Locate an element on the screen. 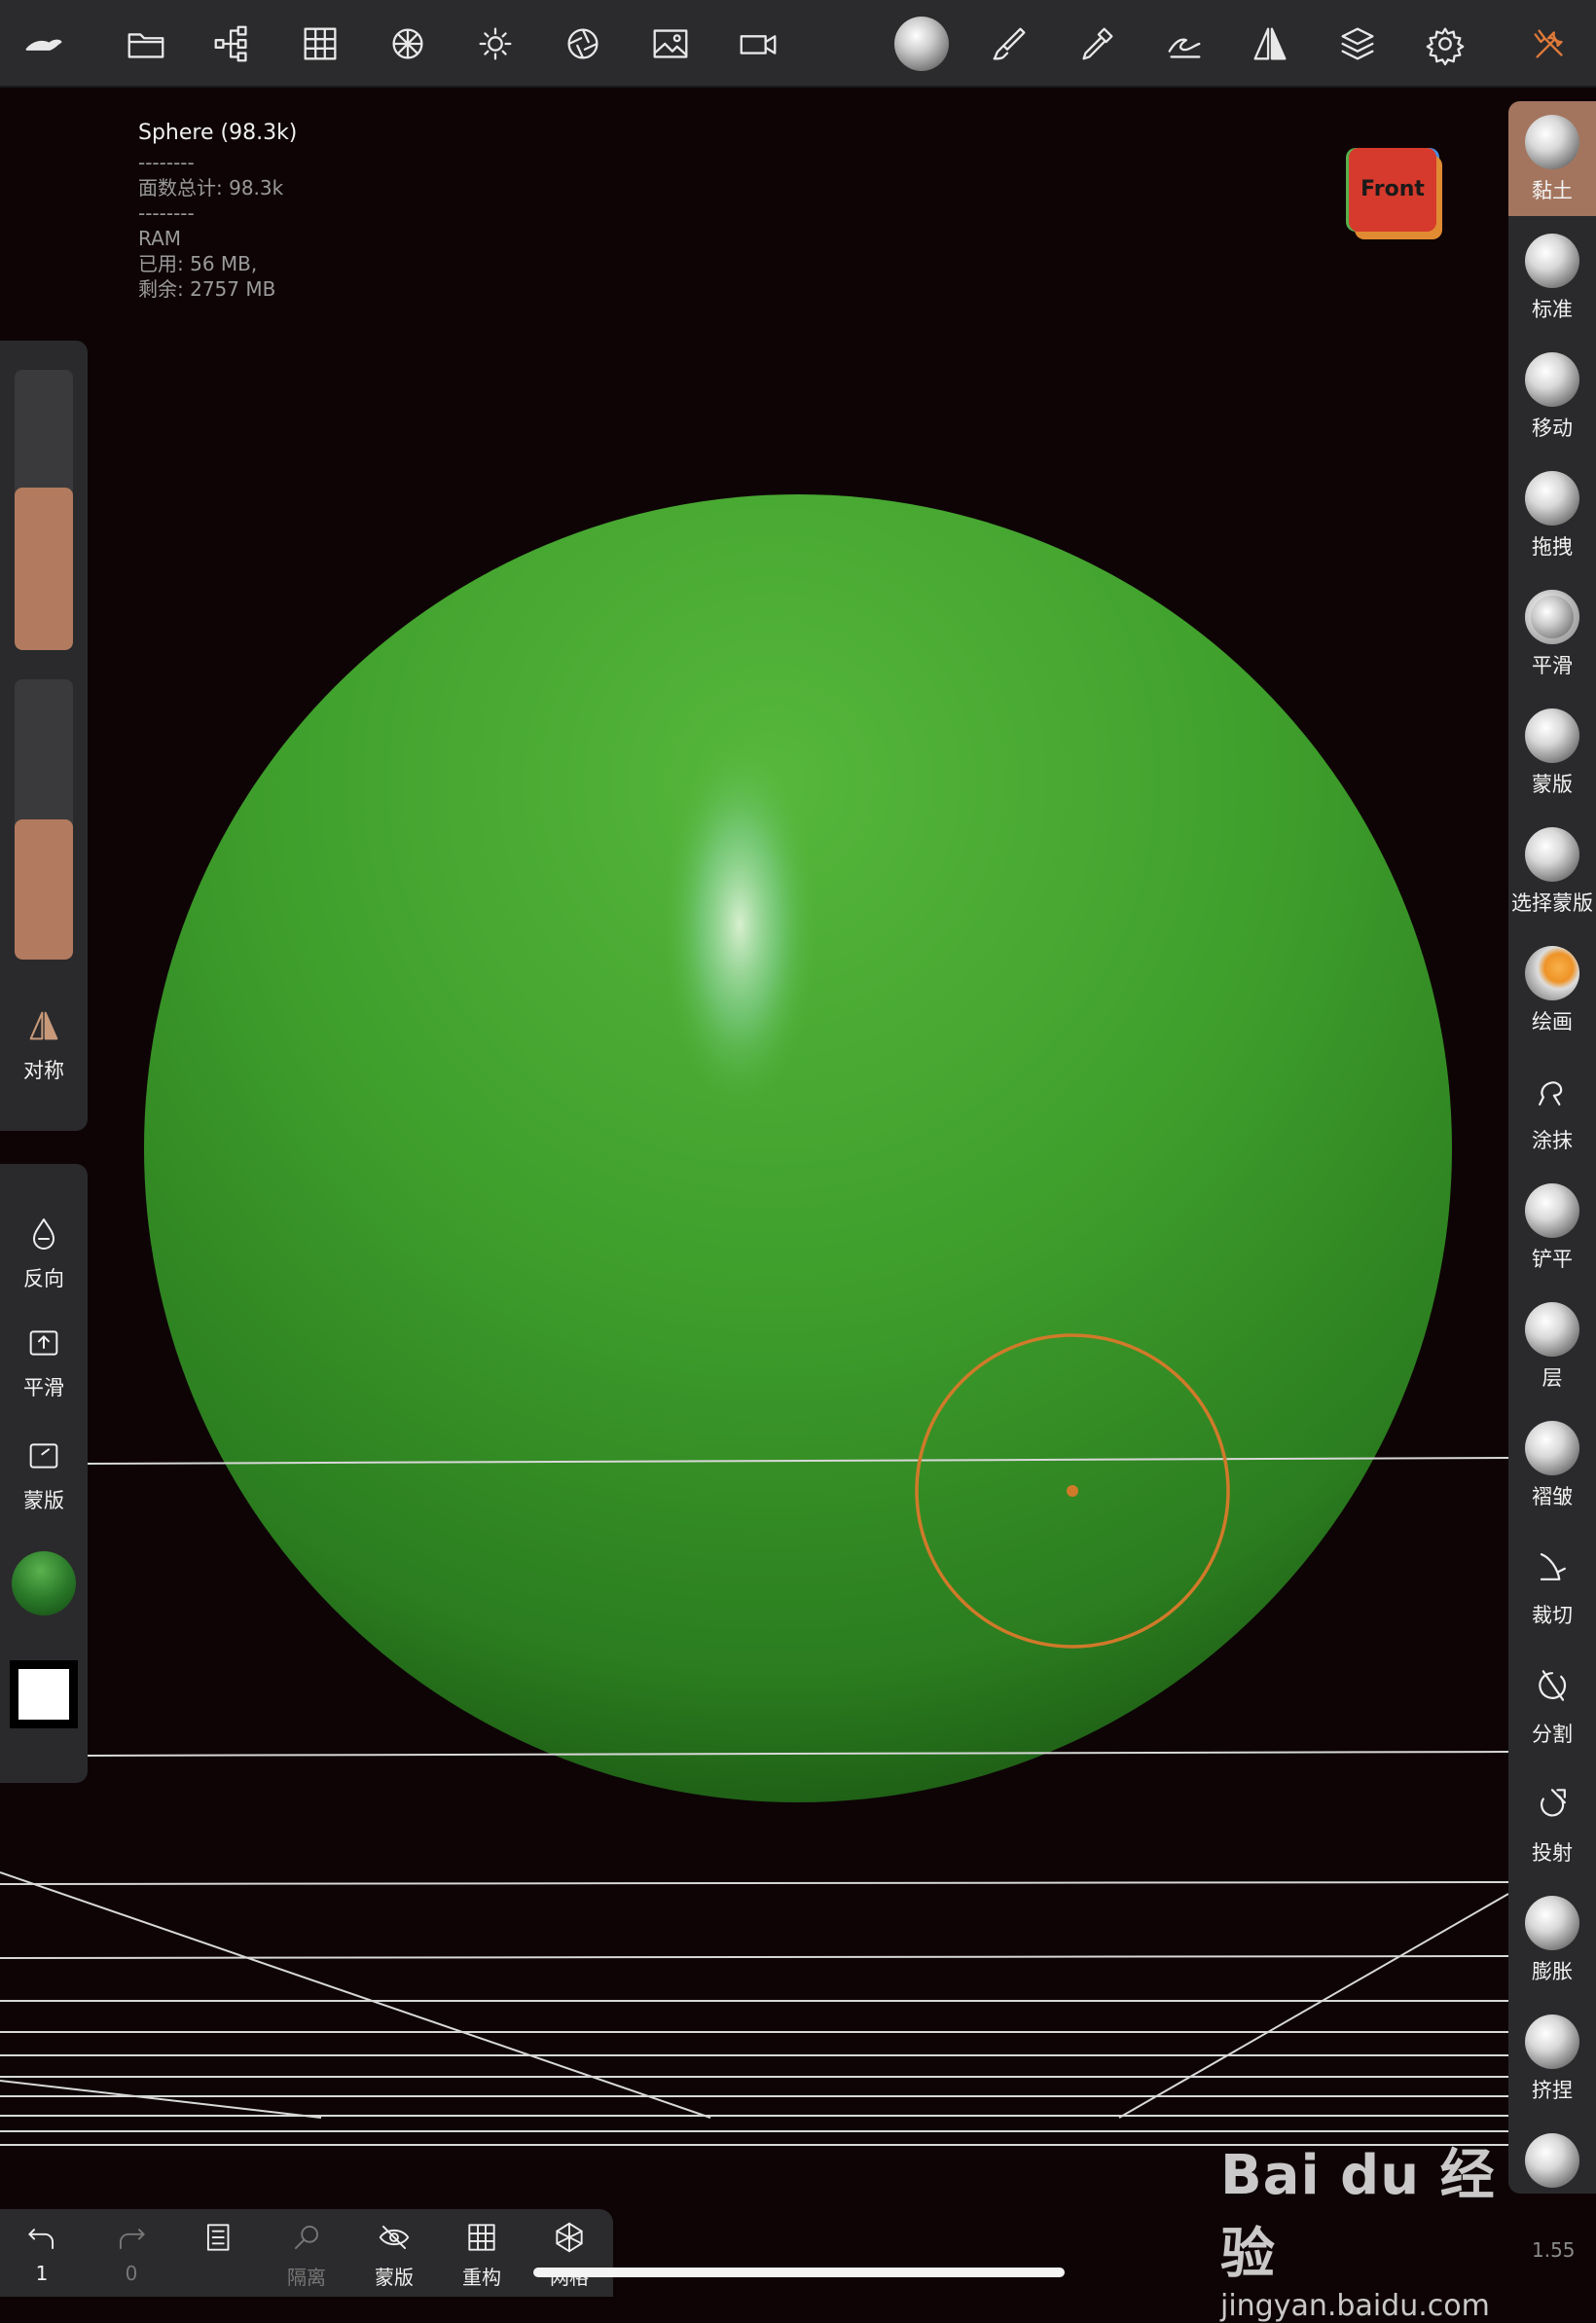  image-icon is located at coordinates (670, 44).